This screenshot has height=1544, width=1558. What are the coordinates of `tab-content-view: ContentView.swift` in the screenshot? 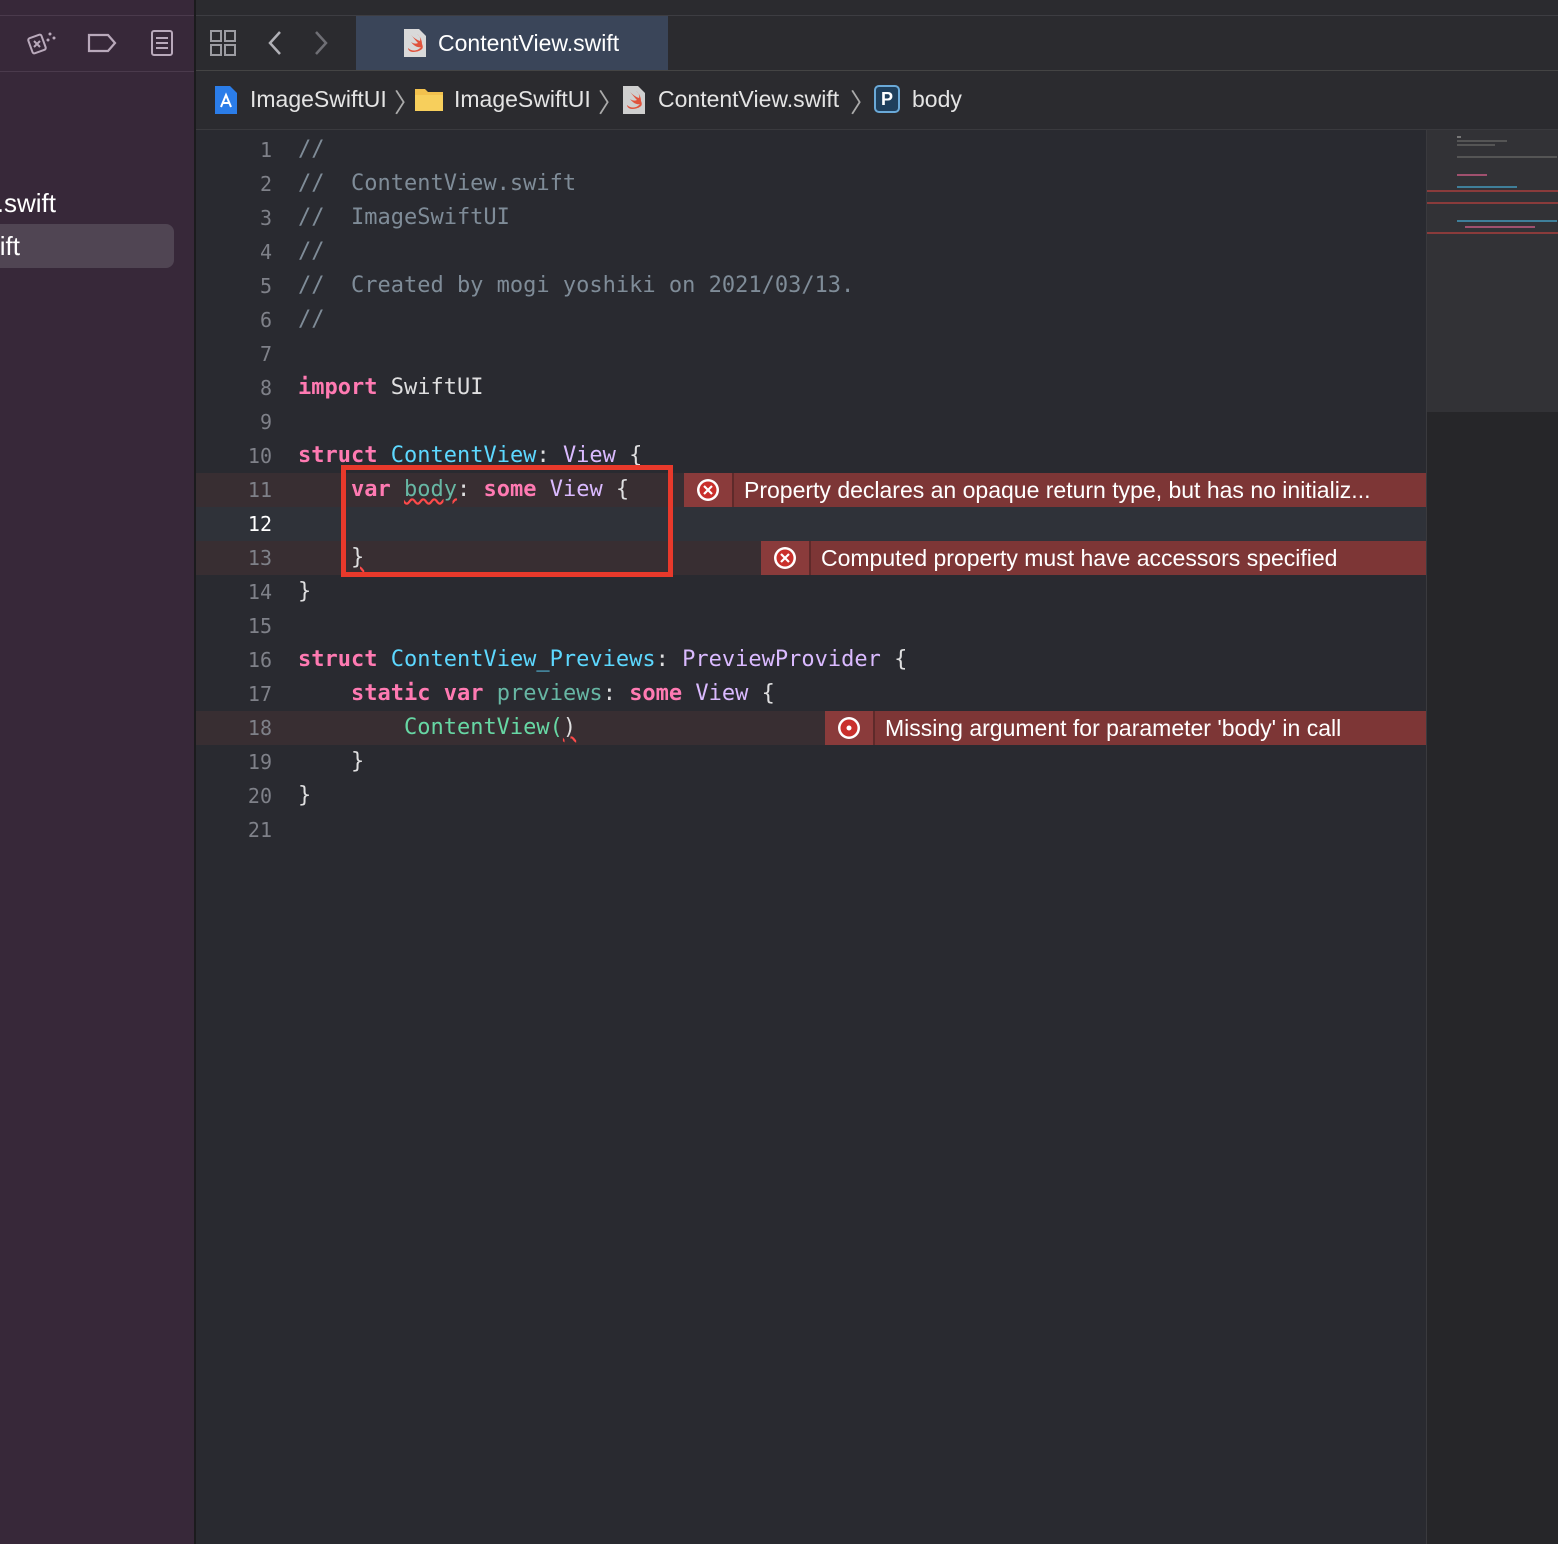 It's located at (512, 43).